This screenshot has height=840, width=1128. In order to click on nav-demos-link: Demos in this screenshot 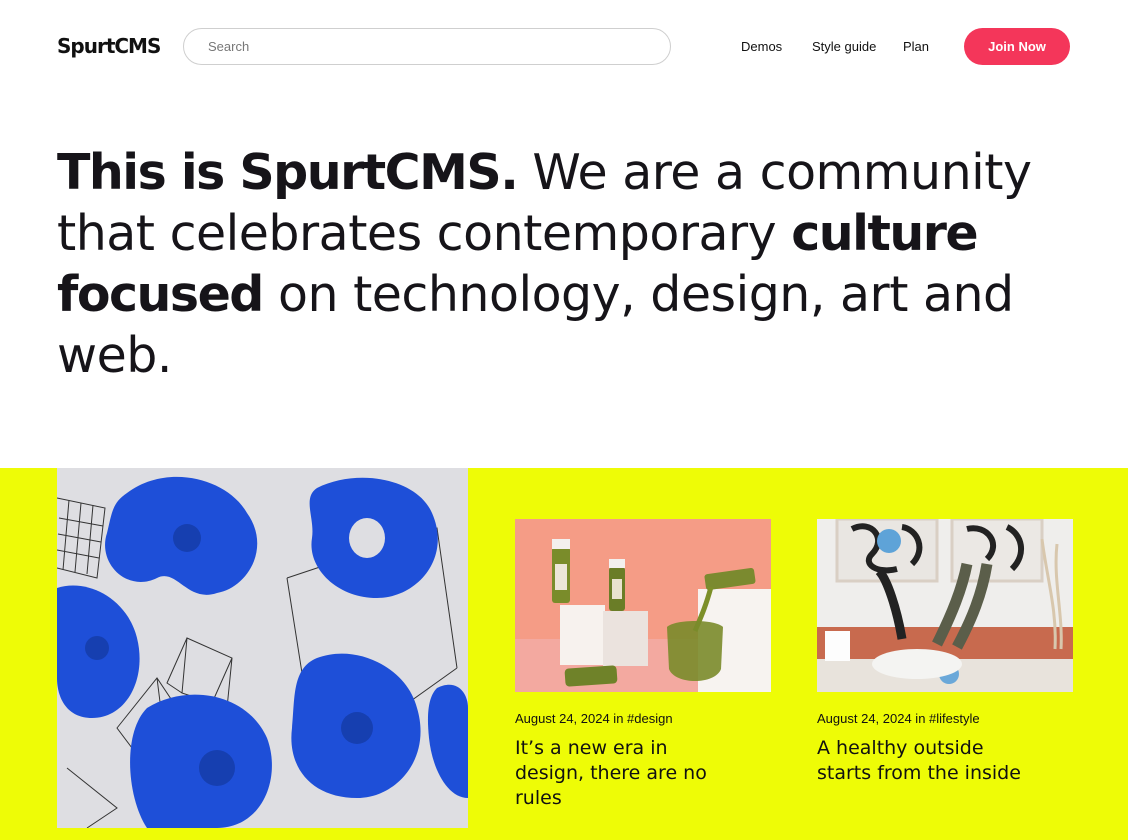, I will do `click(761, 46)`.